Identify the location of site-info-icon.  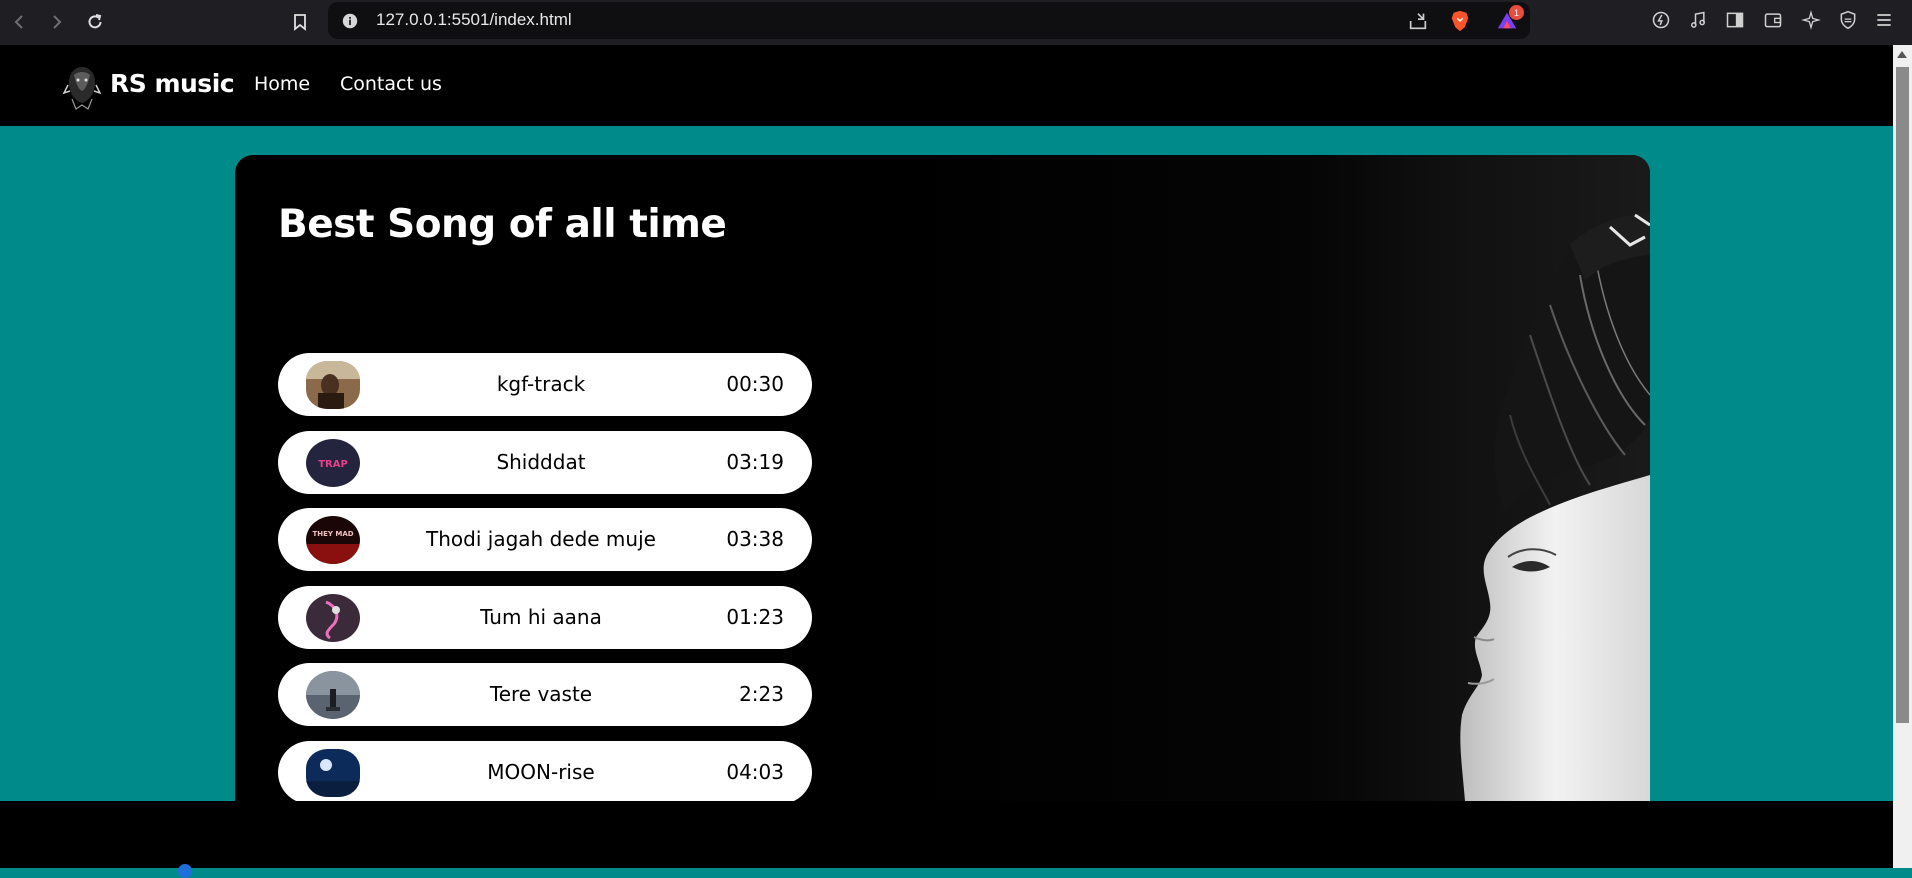
(350, 21).